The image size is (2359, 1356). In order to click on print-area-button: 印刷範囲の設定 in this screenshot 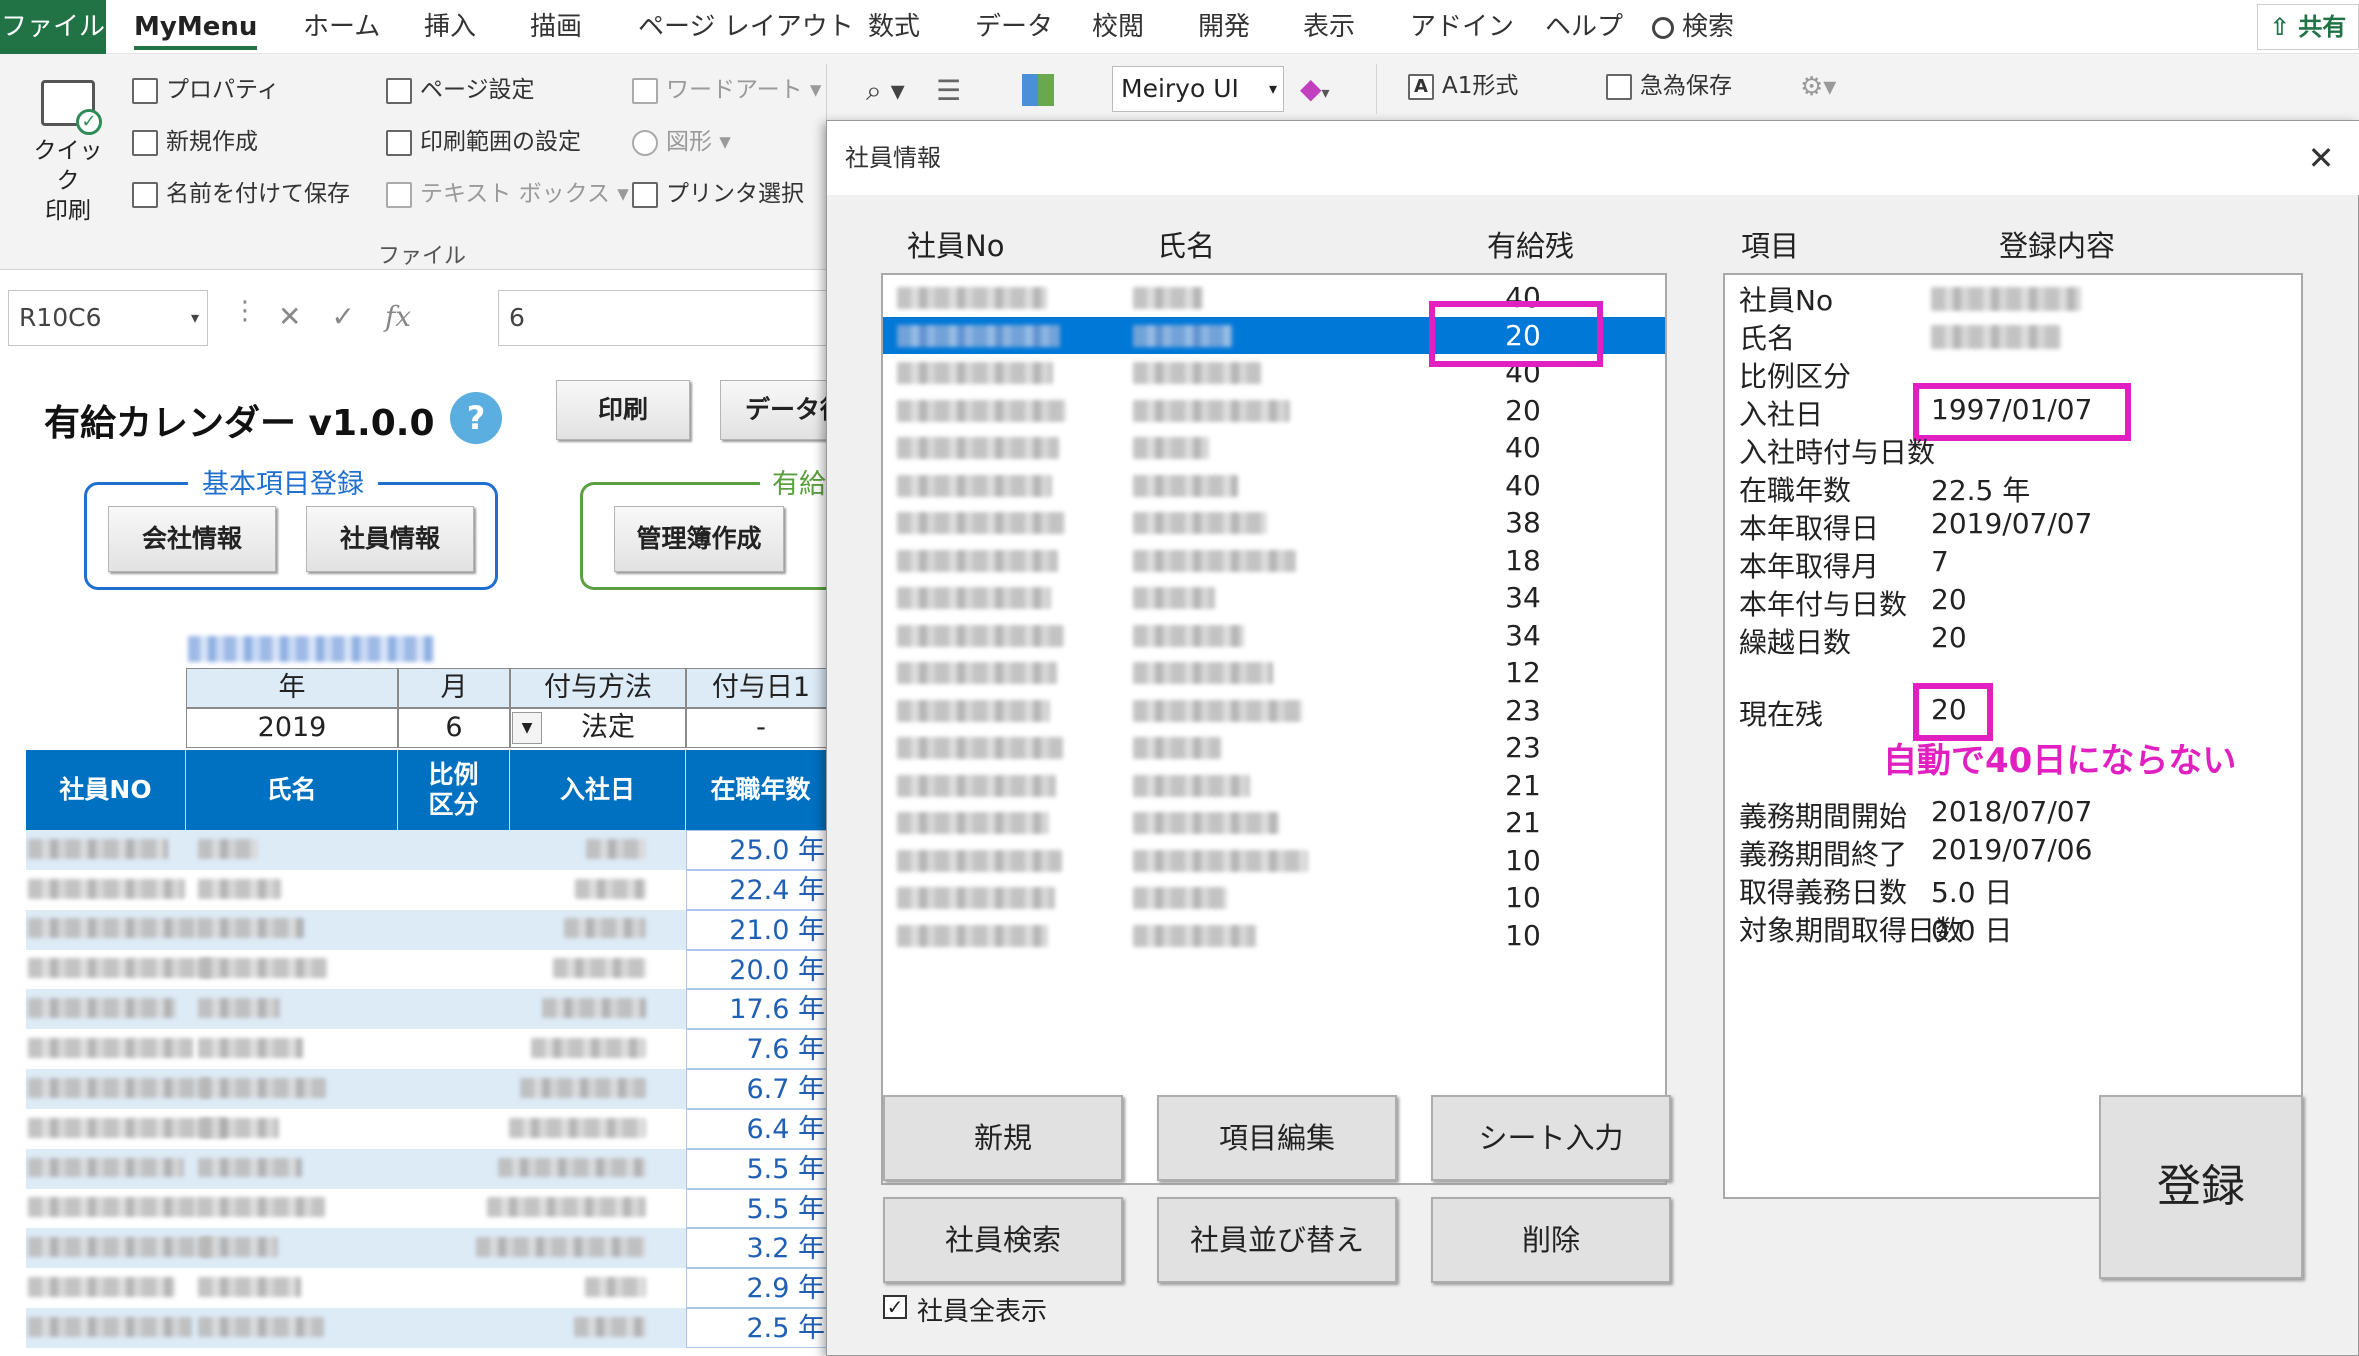, I will do `click(483, 142)`.